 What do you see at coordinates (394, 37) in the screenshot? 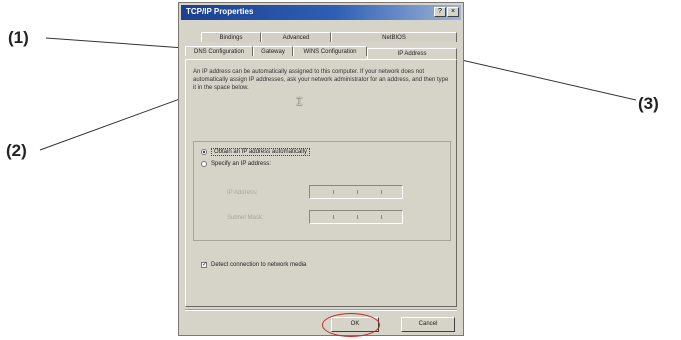
I see `tab-netbios: NetBIOS` at bounding box center [394, 37].